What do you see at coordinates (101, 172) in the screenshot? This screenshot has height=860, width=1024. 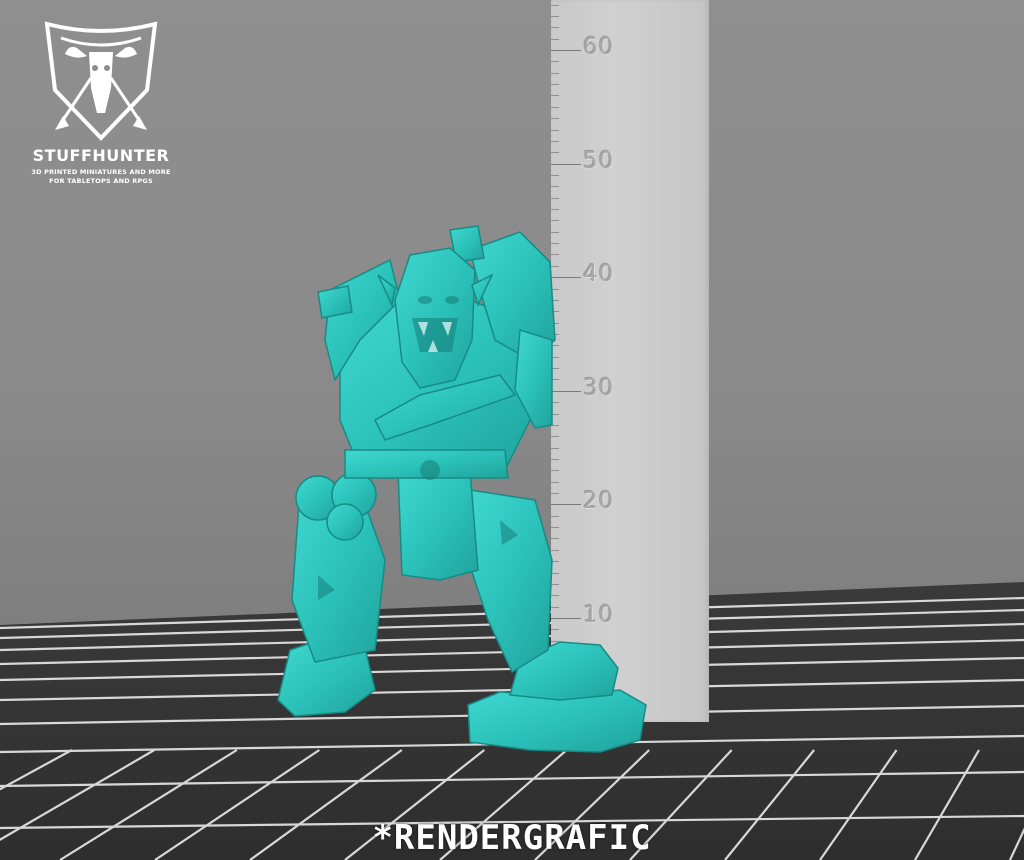 I see `logo-tagline-1: 3D PRINTED MINIATURES AND MORE` at bounding box center [101, 172].